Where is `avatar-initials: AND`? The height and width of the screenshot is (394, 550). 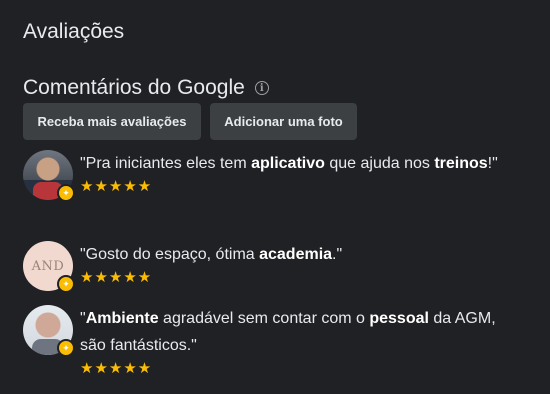 avatar-initials: AND is located at coordinates (48, 266).